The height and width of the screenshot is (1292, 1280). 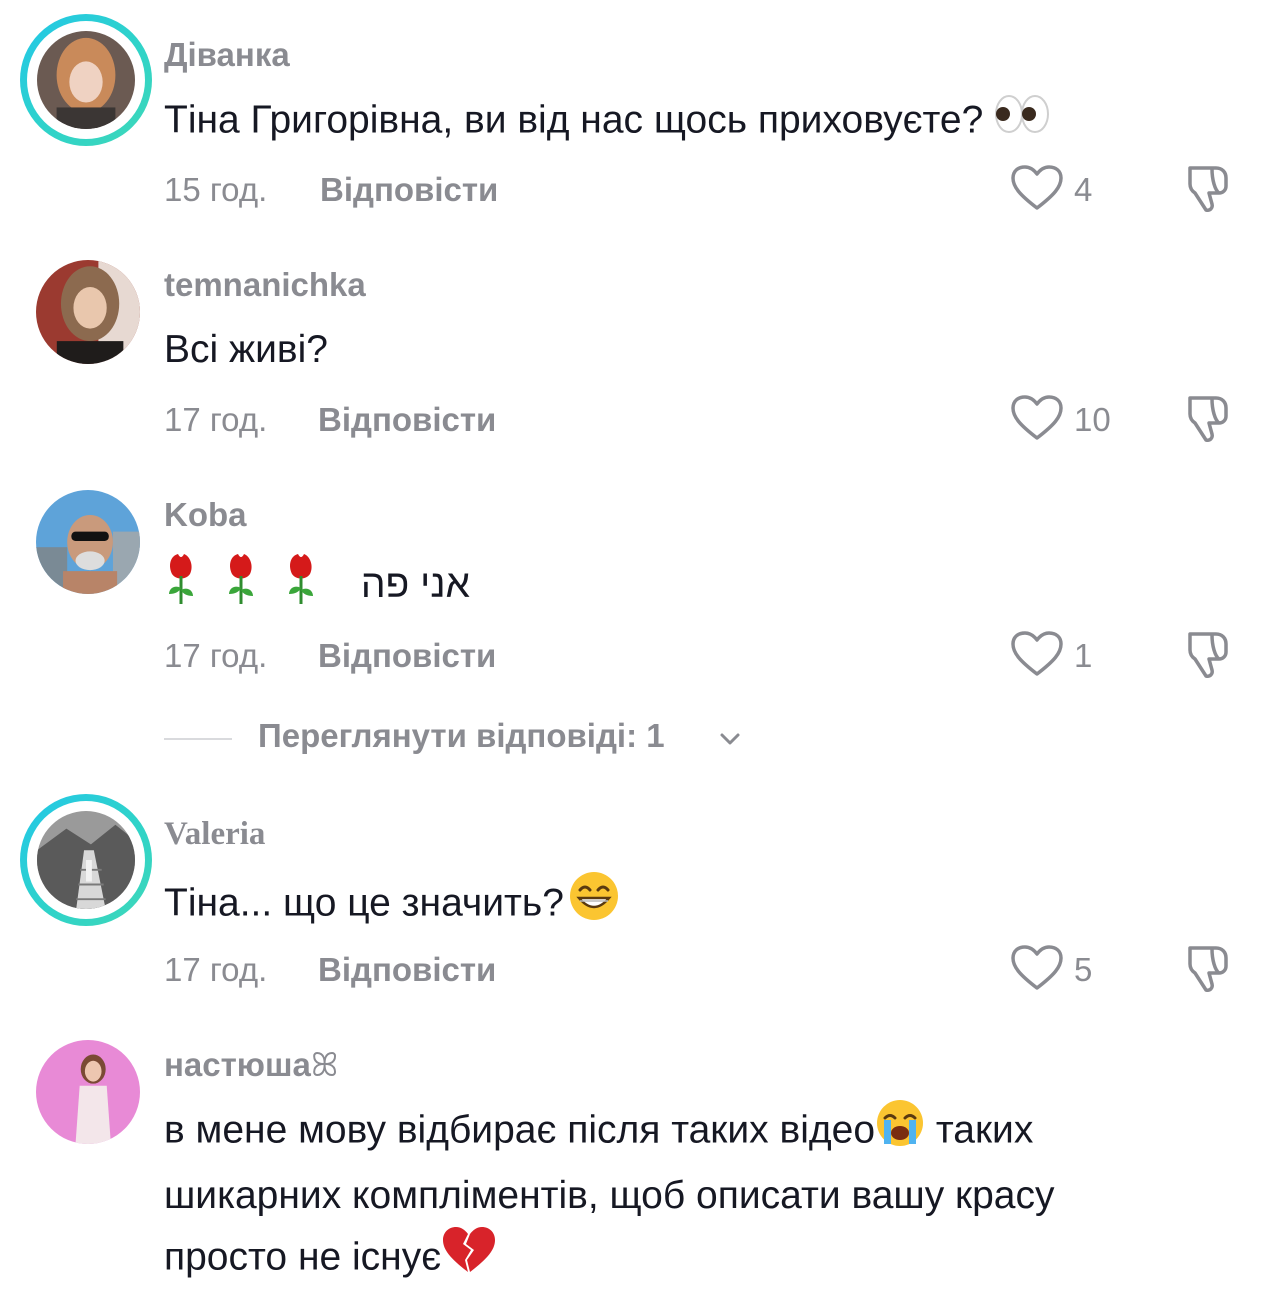 What do you see at coordinates (415, 585) in the screenshot?
I see `comment-text-content: אני פה` at bounding box center [415, 585].